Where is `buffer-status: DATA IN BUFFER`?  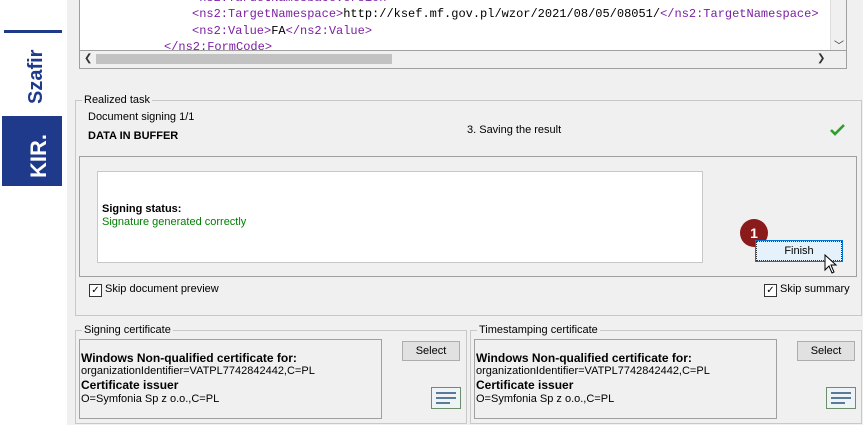
buffer-status: DATA IN BUFFER is located at coordinates (133, 136).